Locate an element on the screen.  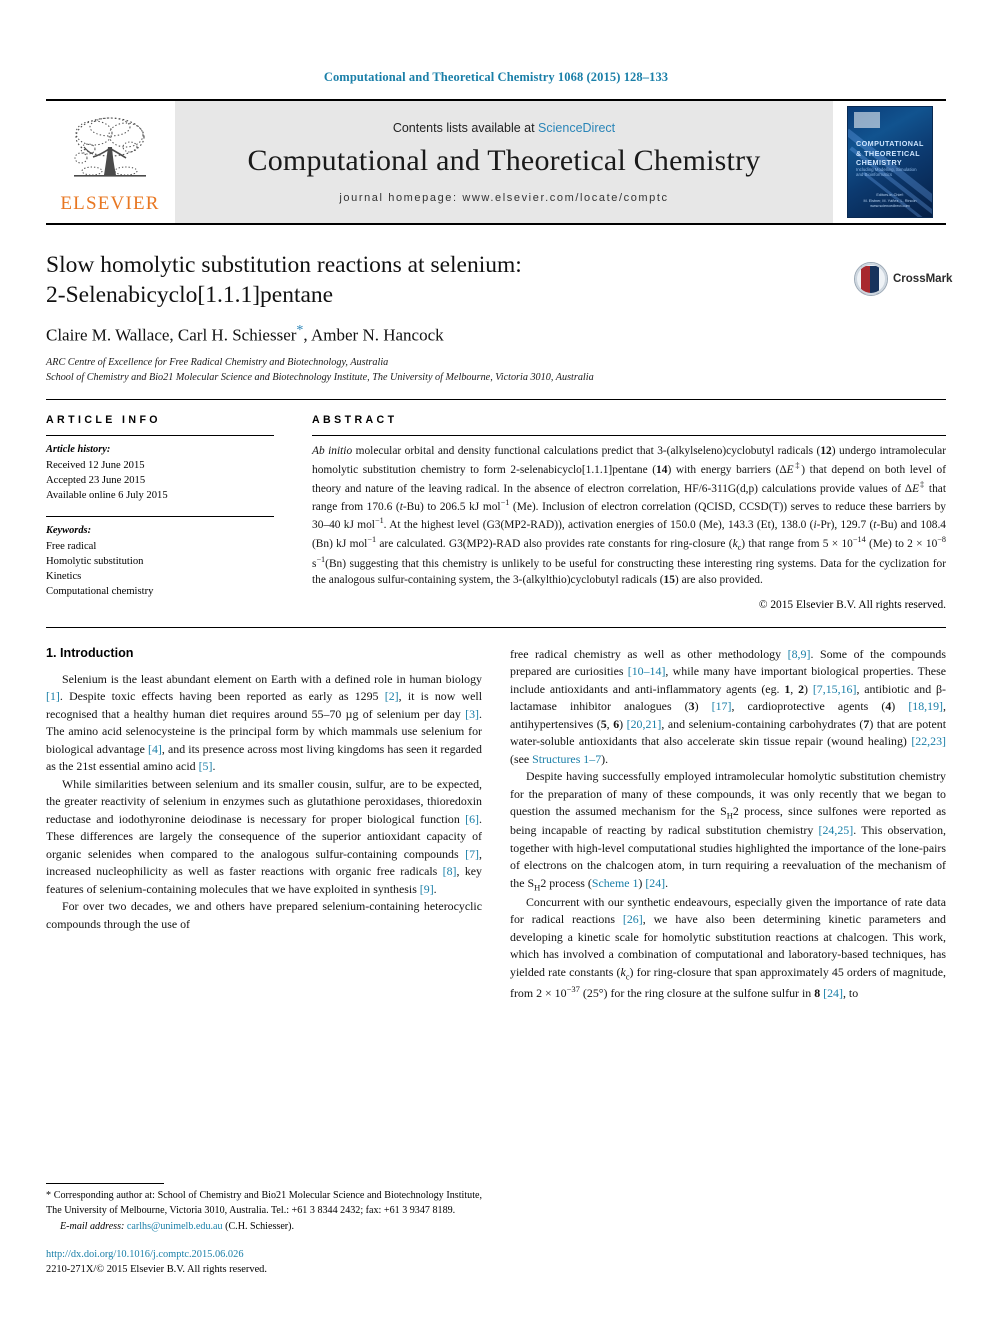
citation-link: [9] is located at coordinates (427, 889).